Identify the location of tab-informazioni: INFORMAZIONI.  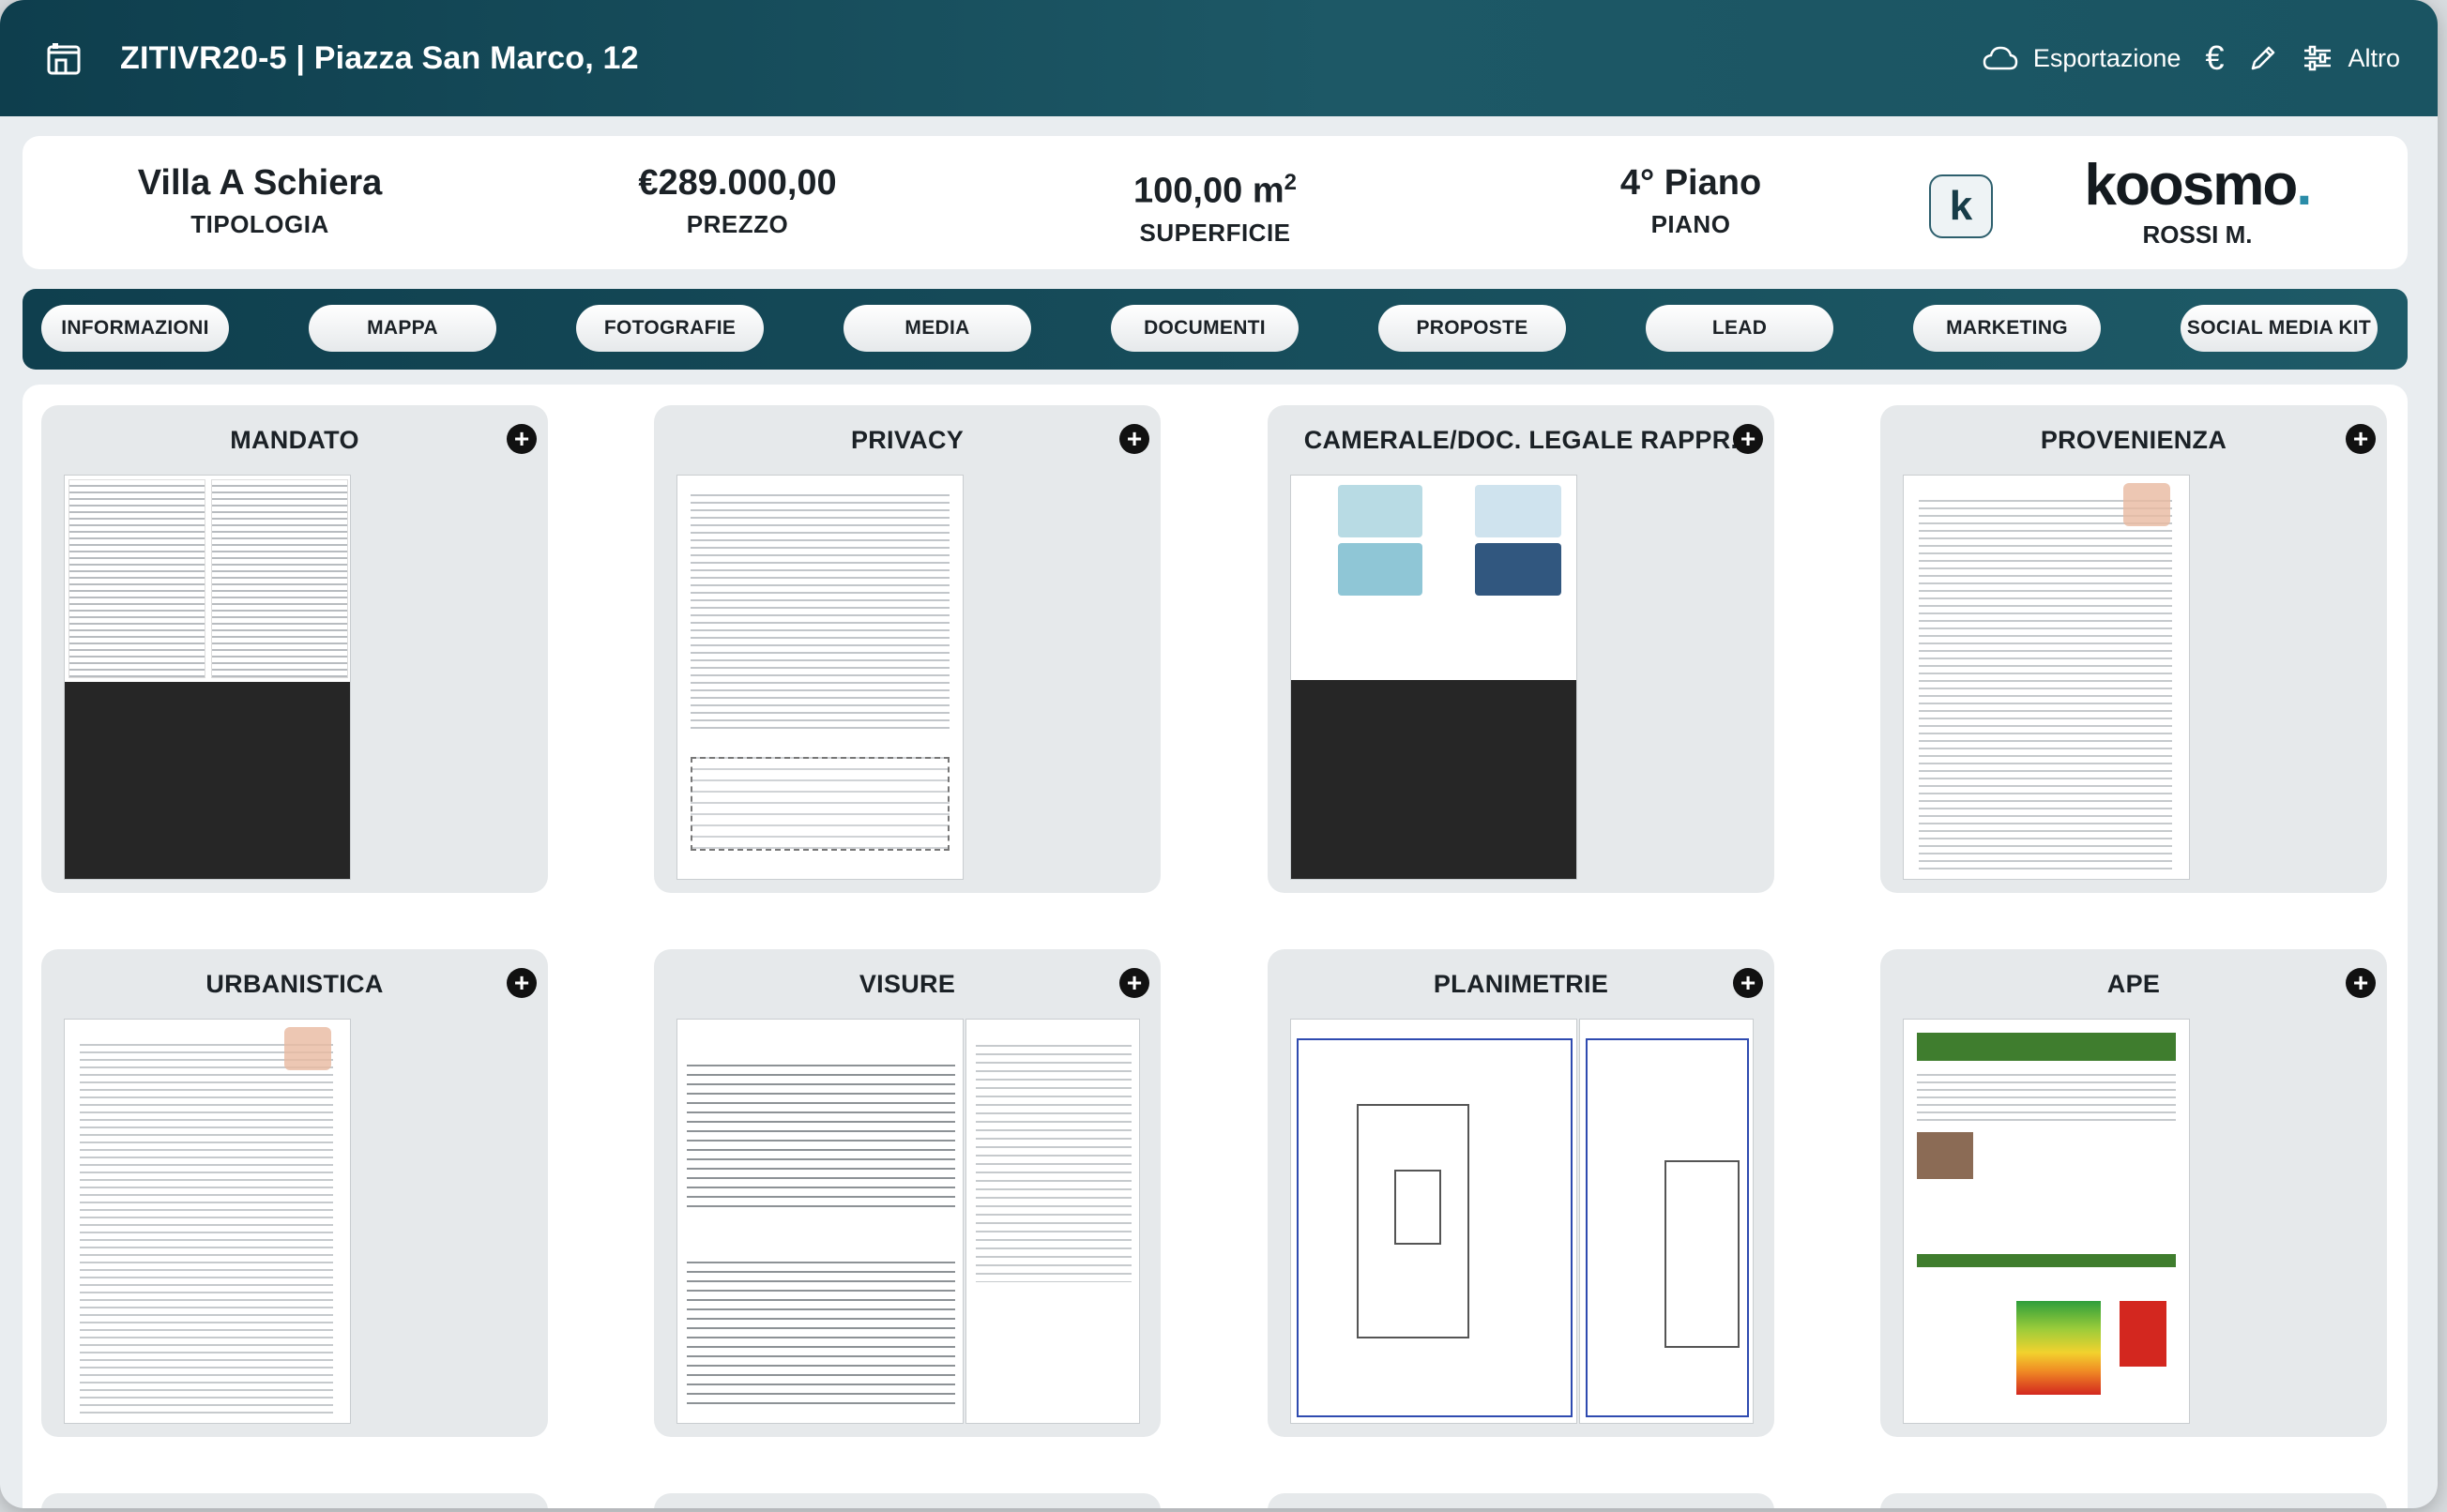
(135, 328).